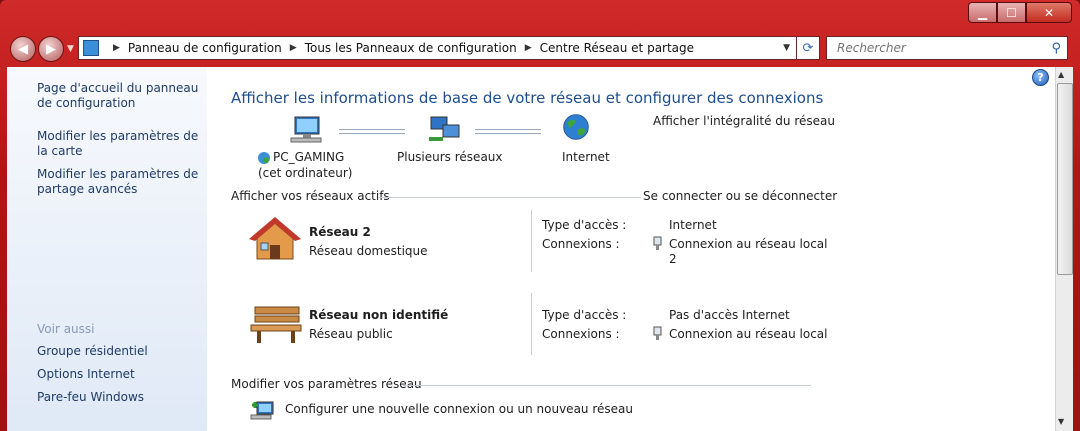  What do you see at coordinates (581, 334) in the screenshot?
I see `network-2-connections-label: Connexions :` at bounding box center [581, 334].